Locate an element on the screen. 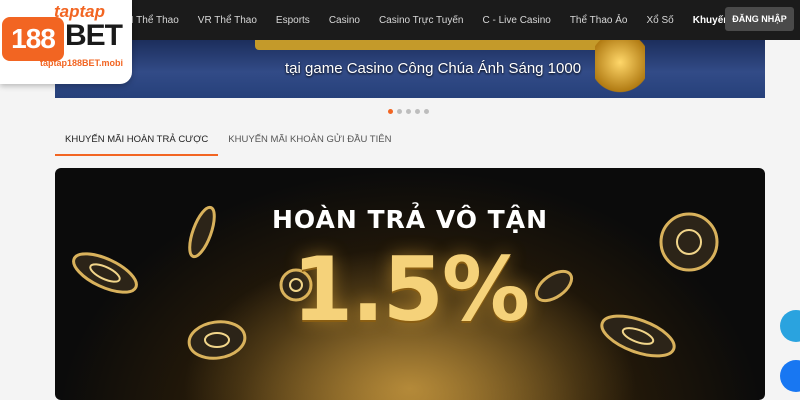 The image size is (800, 400). logo-url-text: taptap188BET.mobi is located at coordinates (82, 63).